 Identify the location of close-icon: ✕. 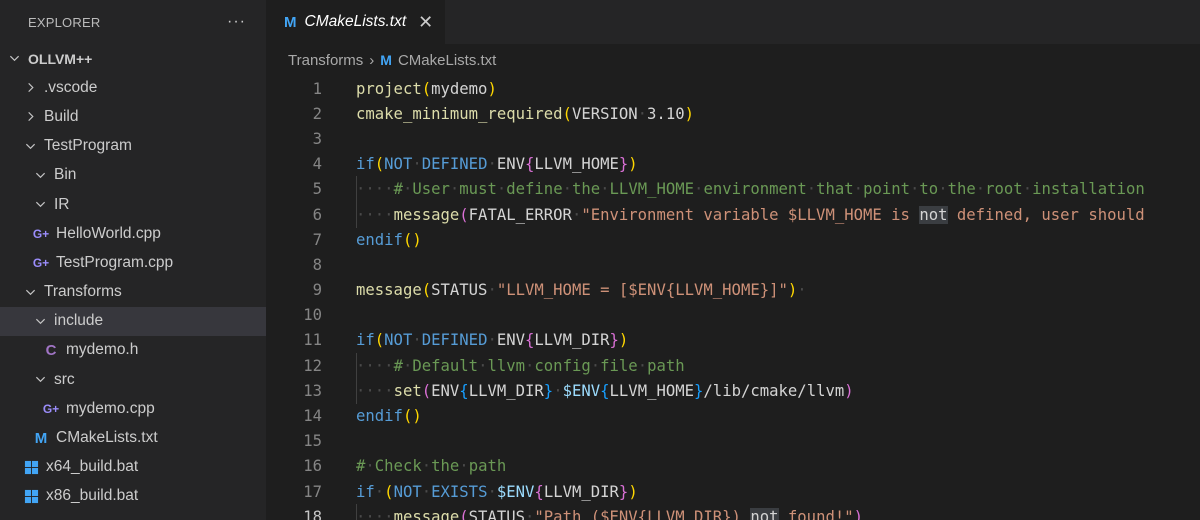
(425, 22).